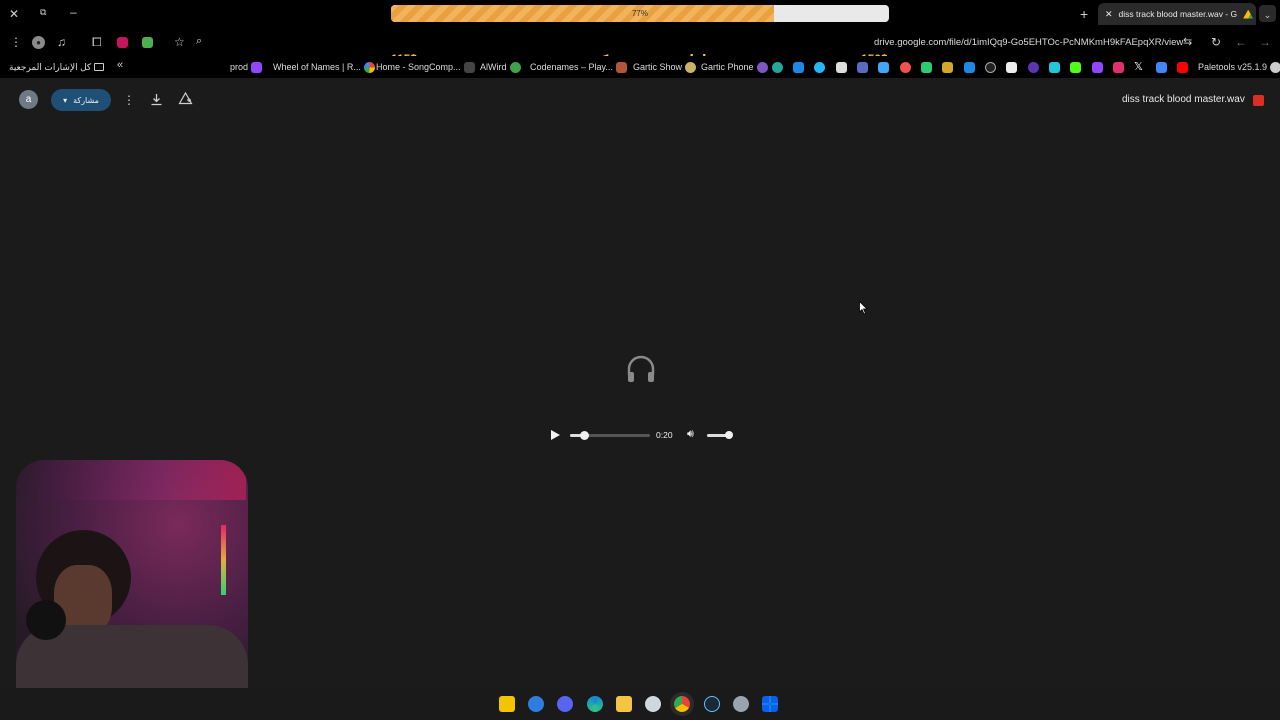  What do you see at coordinates (199, 41) in the screenshot?
I see `zoom-icon: ⌕` at bounding box center [199, 41].